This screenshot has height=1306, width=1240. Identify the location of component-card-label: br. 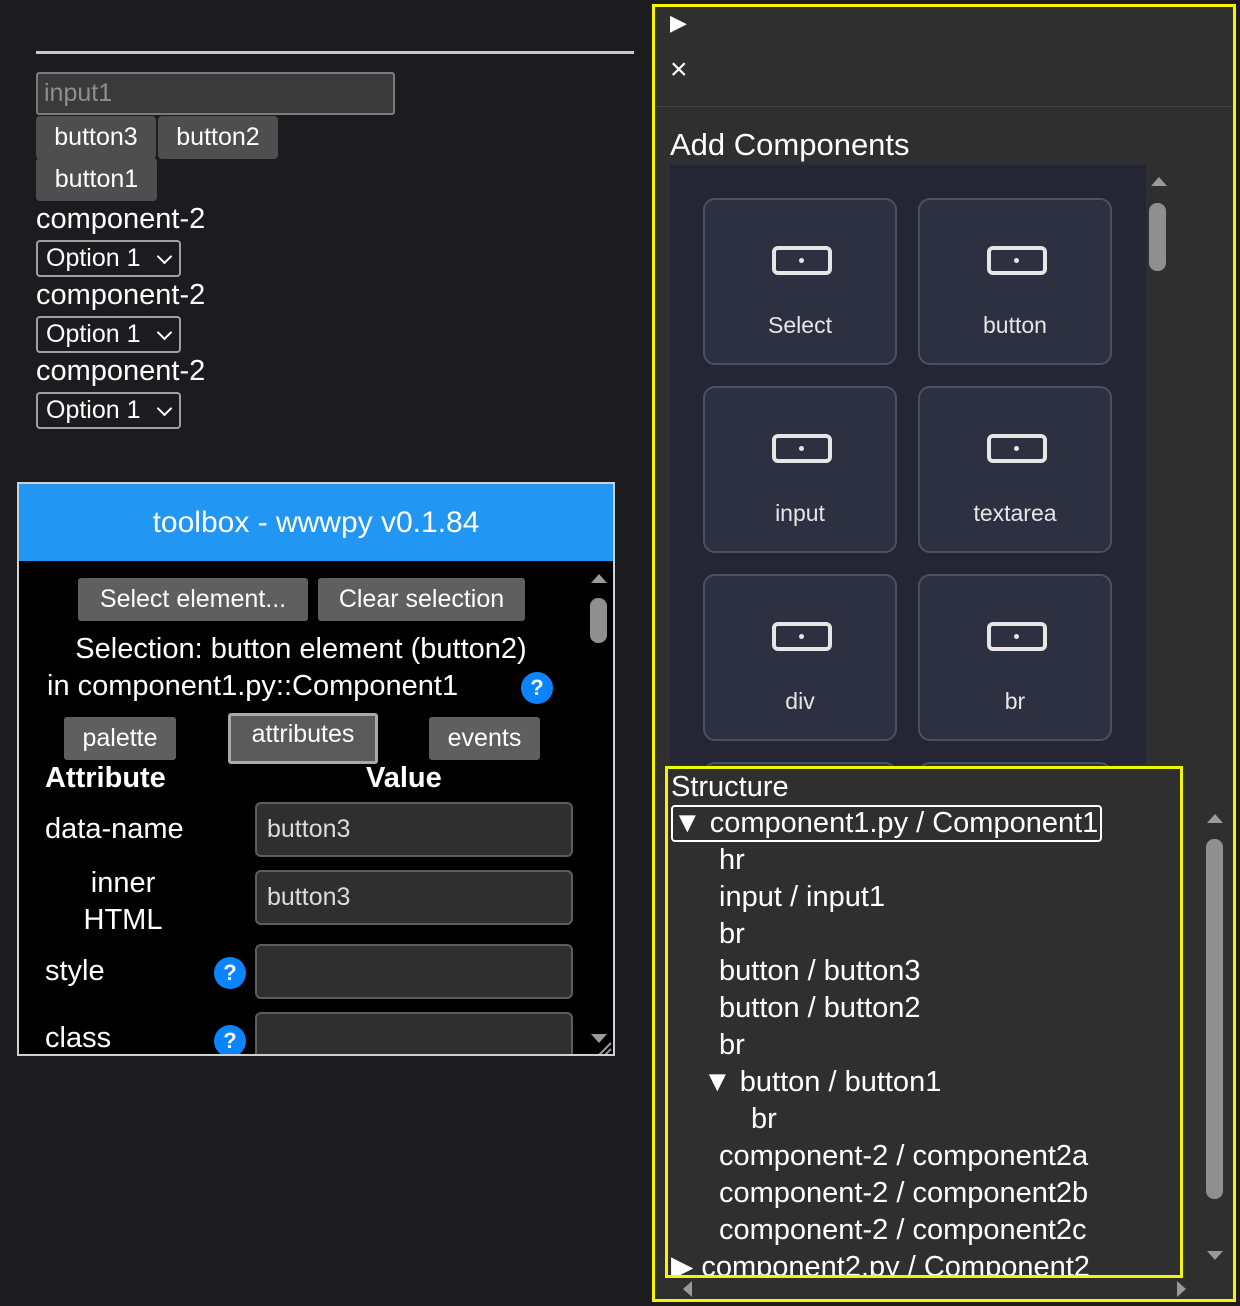
(1015, 701).